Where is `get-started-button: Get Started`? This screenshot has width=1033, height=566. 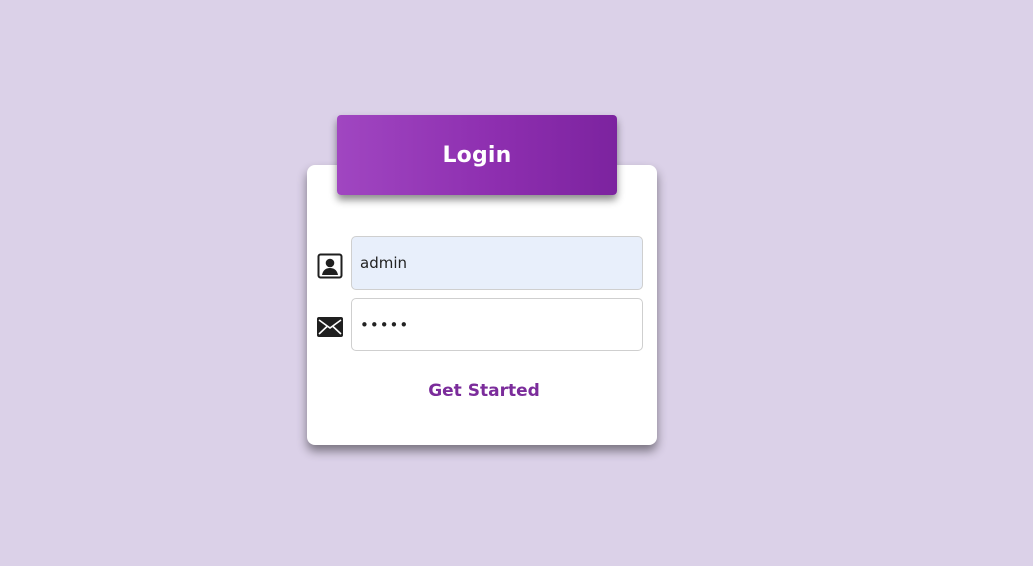 get-started-button: Get Started is located at coordinates (484, 391).